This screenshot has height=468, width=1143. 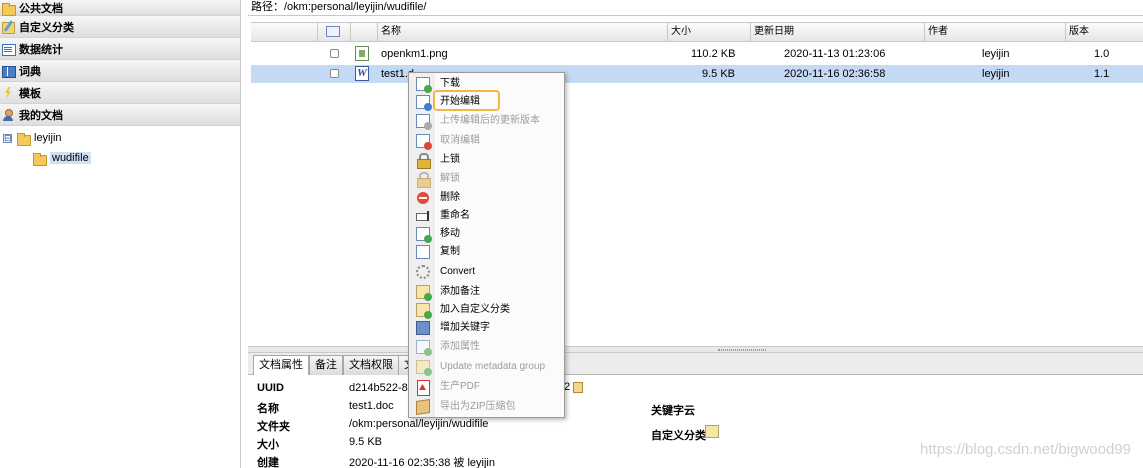 I want to click on tab-notes: 备注, so click(x=326, y=365).